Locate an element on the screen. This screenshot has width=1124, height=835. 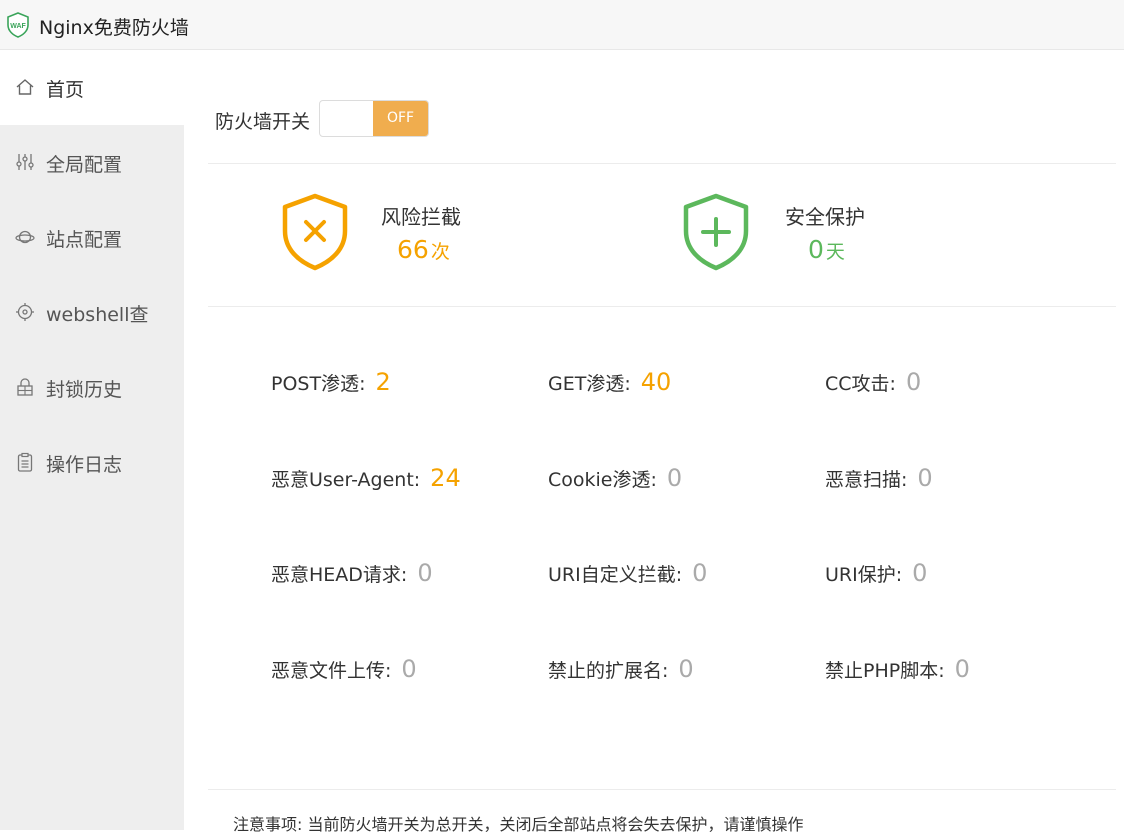
svg-text: WAF is located at coordinates (18, 26).